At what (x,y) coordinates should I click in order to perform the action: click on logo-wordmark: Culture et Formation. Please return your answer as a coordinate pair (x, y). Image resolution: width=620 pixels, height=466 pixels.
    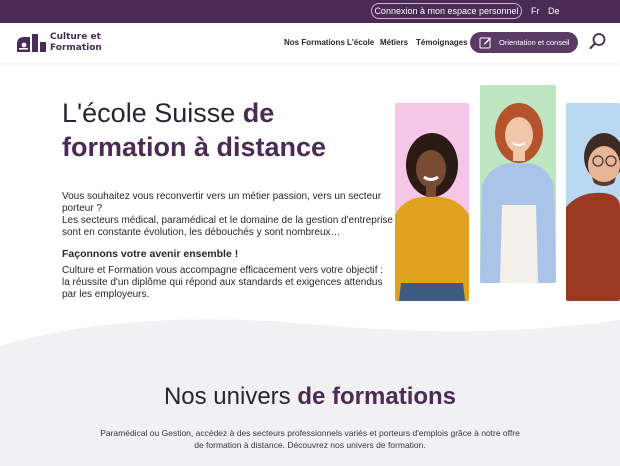
    Looking at the image, I should click on (85, 43).